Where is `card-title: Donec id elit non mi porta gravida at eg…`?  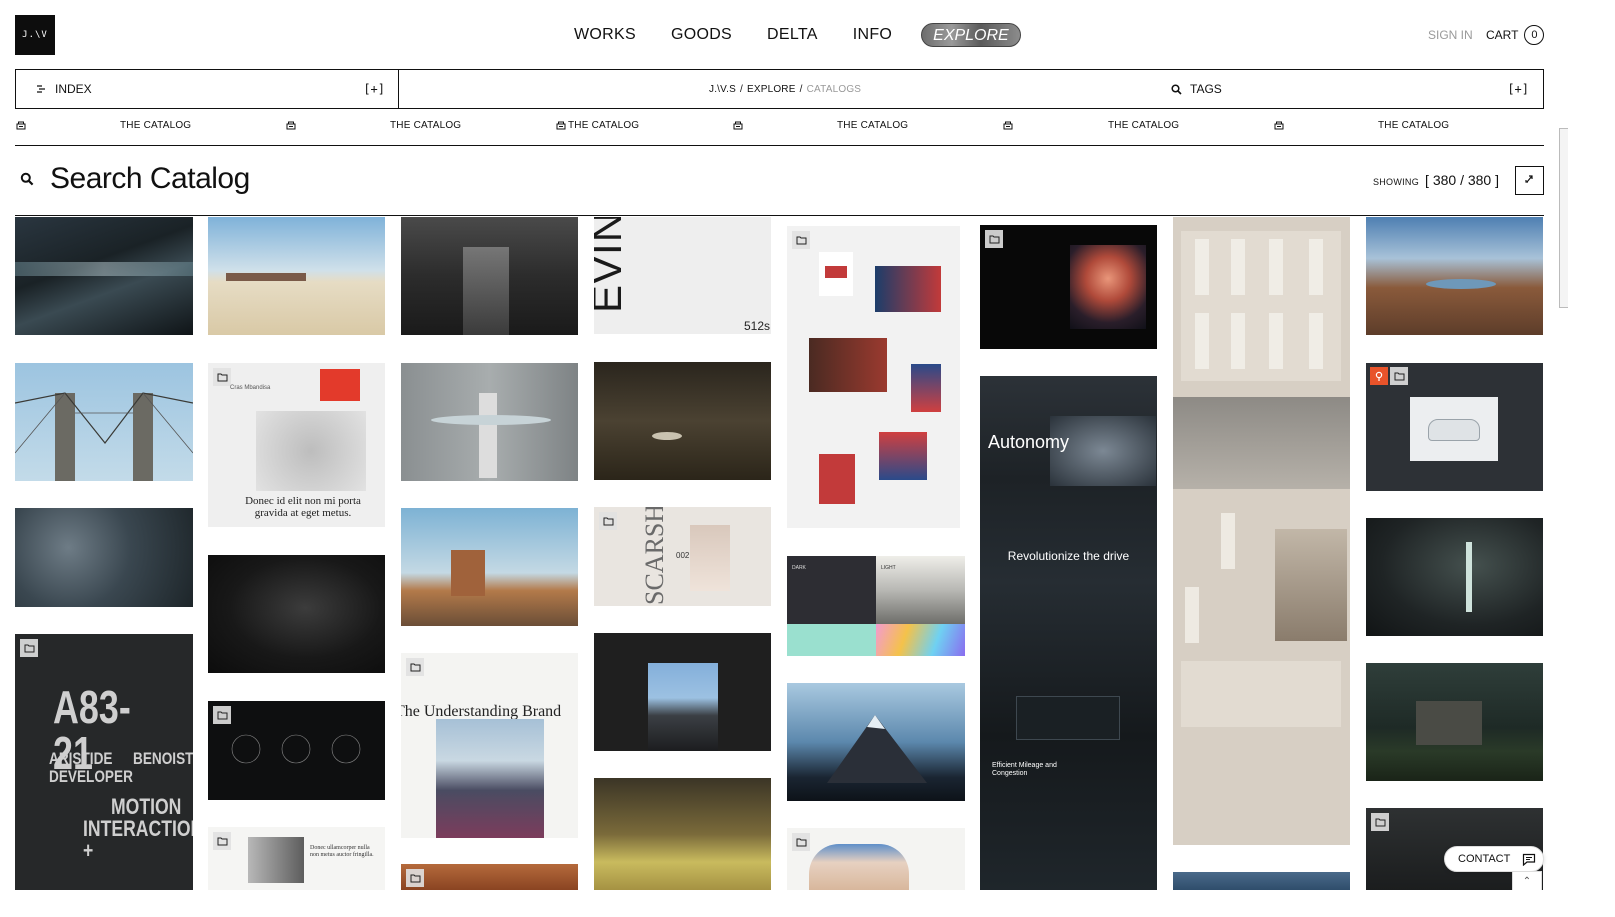
card-title: Donec id elit non mi porta gravida at eg… is located at coordinates (303, 507).